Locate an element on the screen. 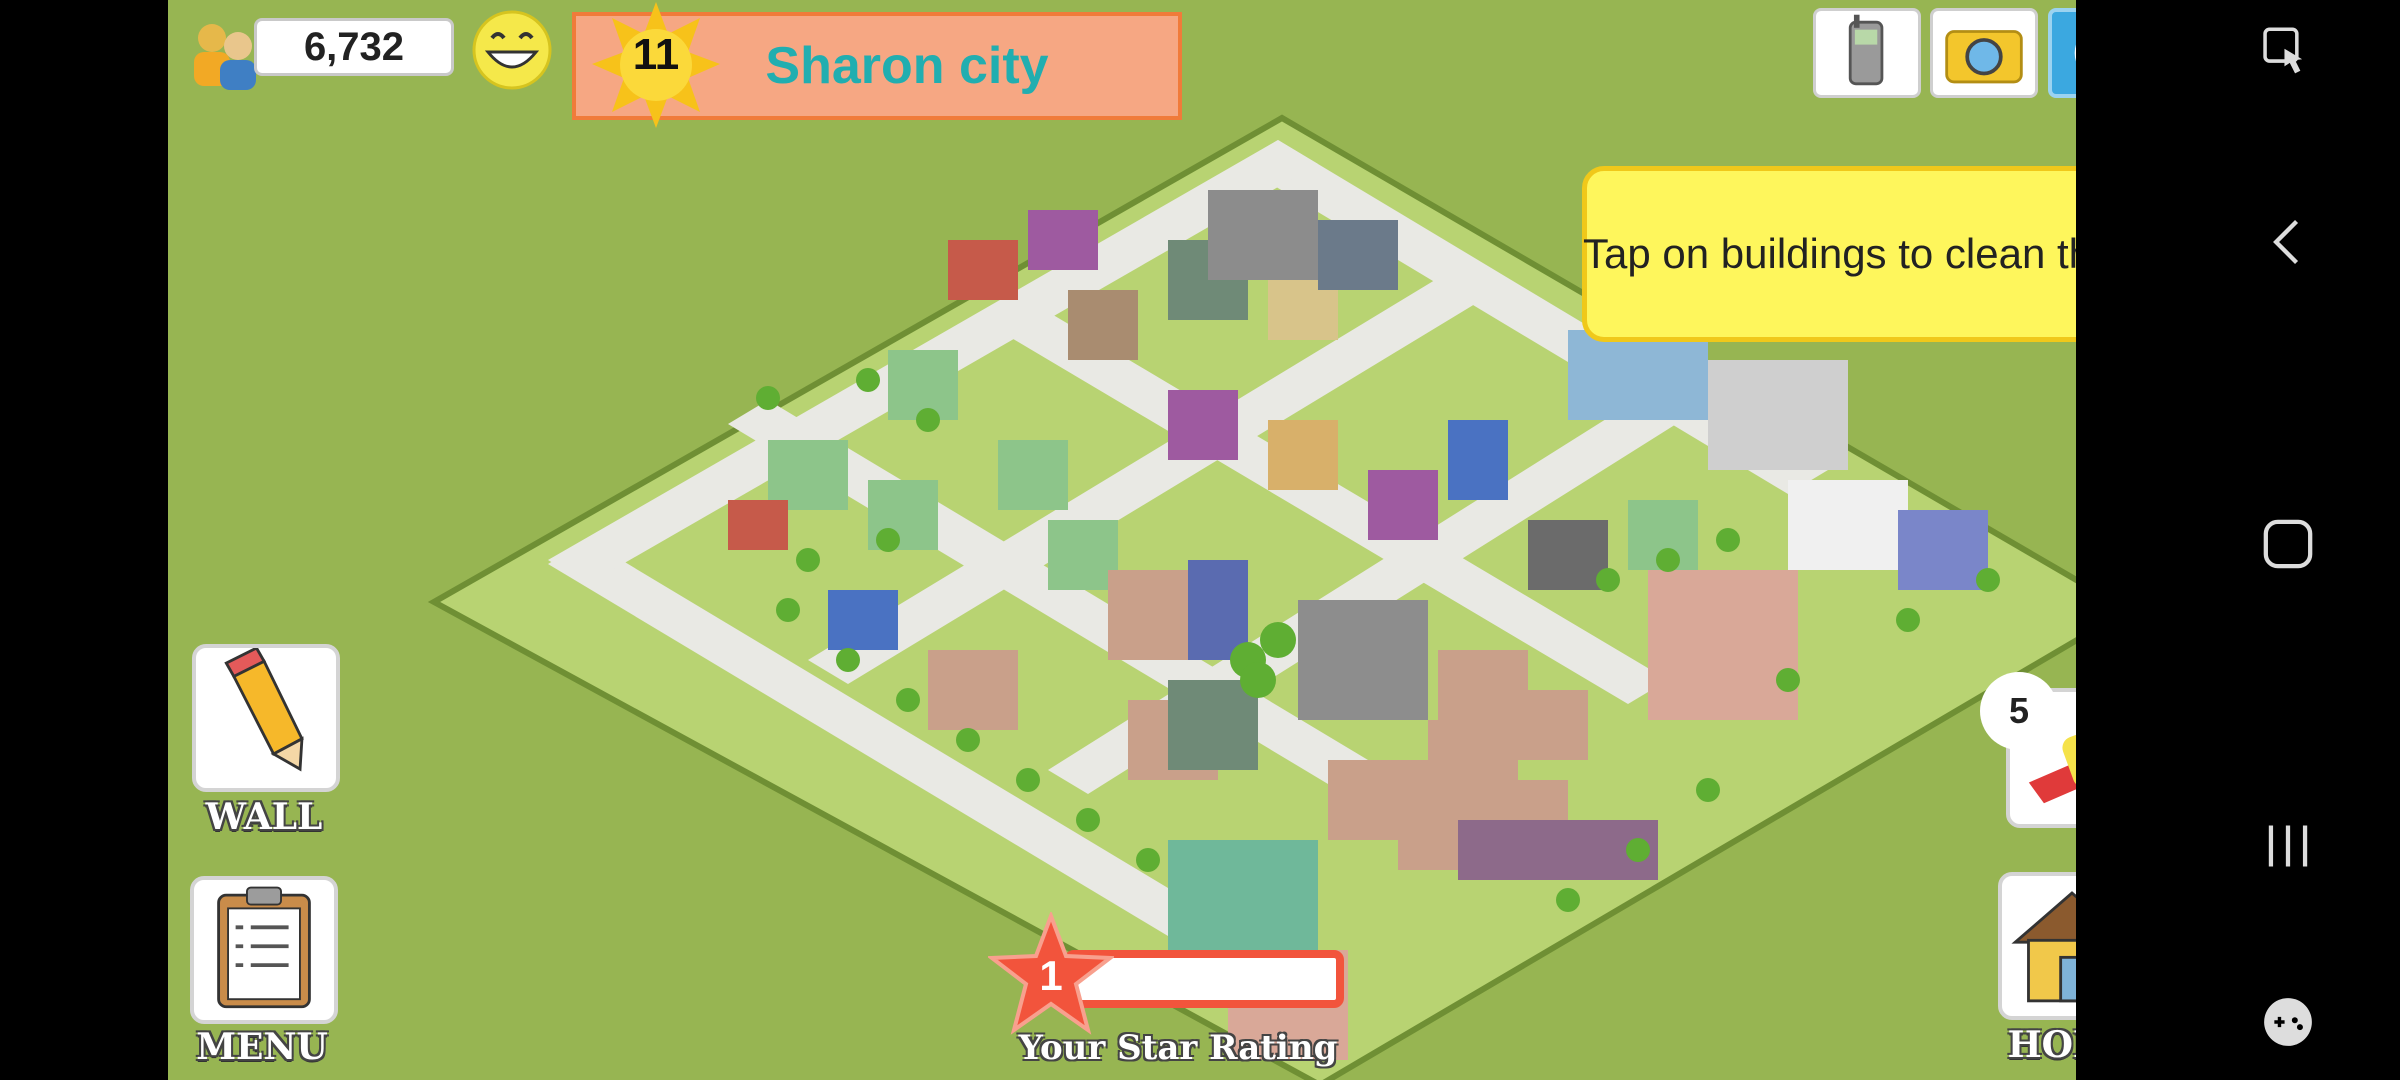  phone-button is located at coordinates (1867, 53).